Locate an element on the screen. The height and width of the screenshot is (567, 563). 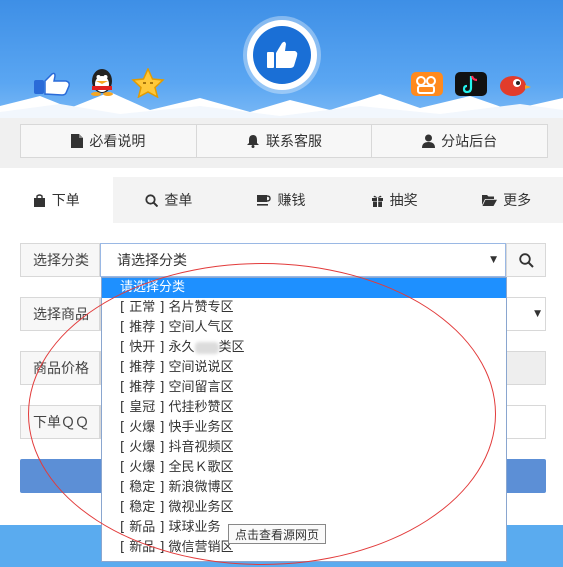
nav-item-substation: 分站后台 is located at coordinates (459, 141).